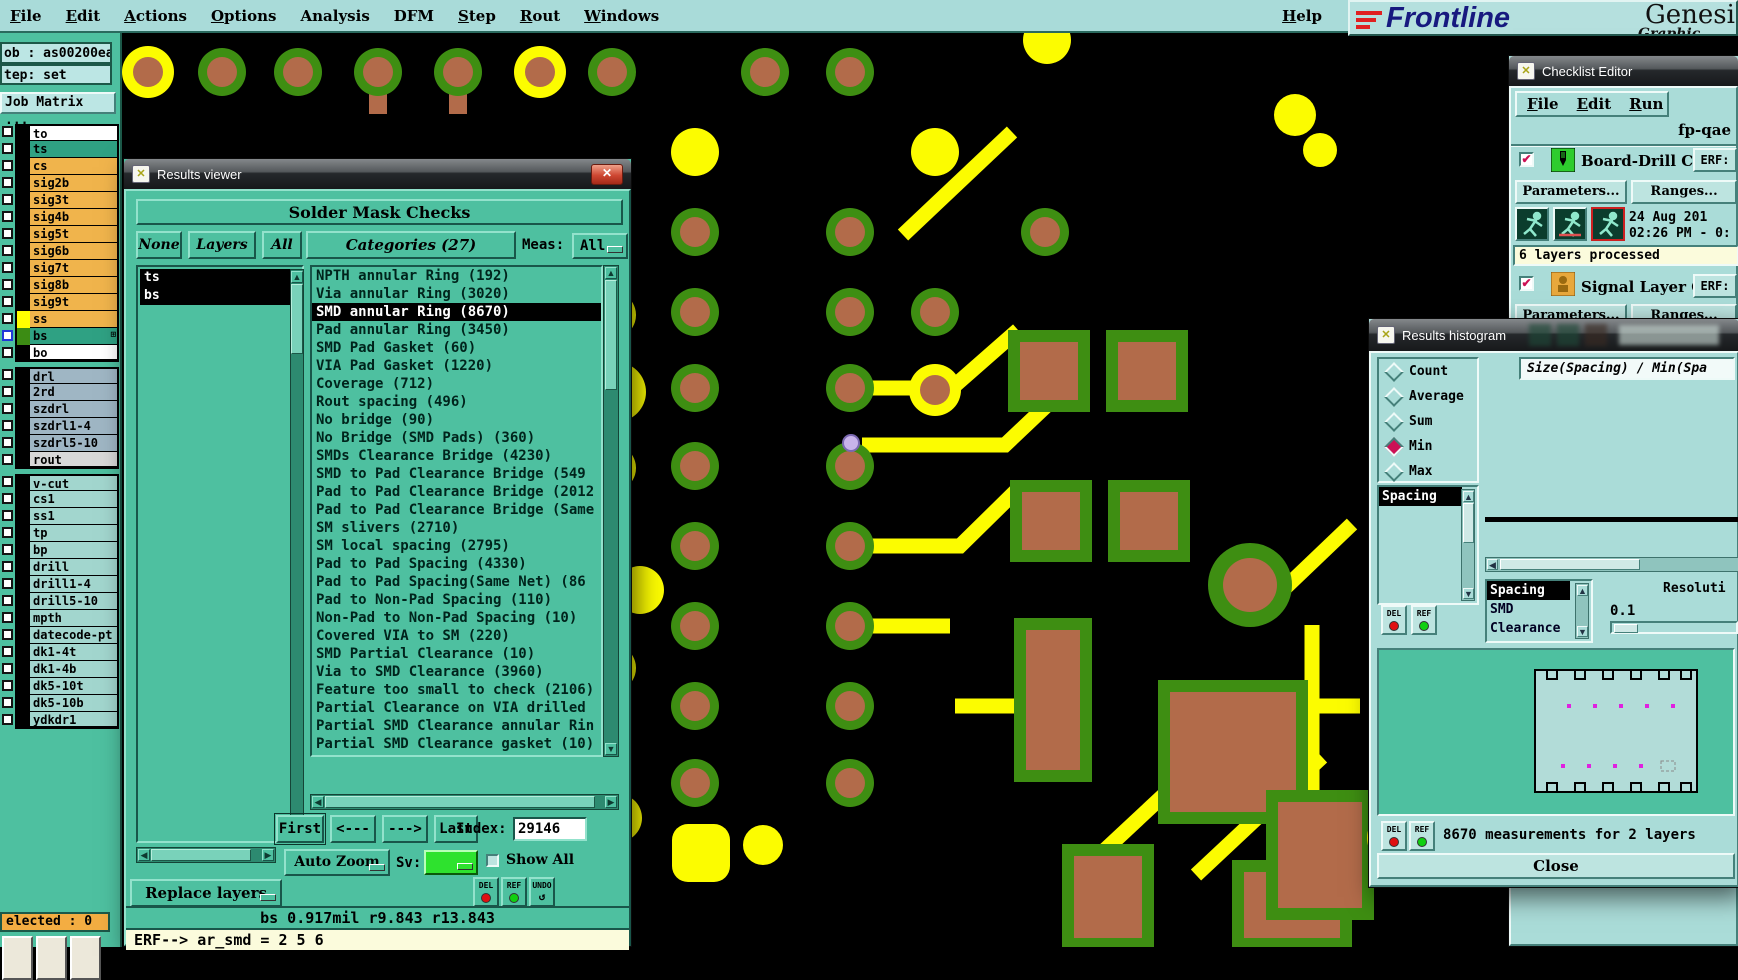 Image resolution: width=1738 pixels, height=980 pixels. Describe the element at coordinates (1556, 866) in the screenshot. I see `close-button: Close` at that location.